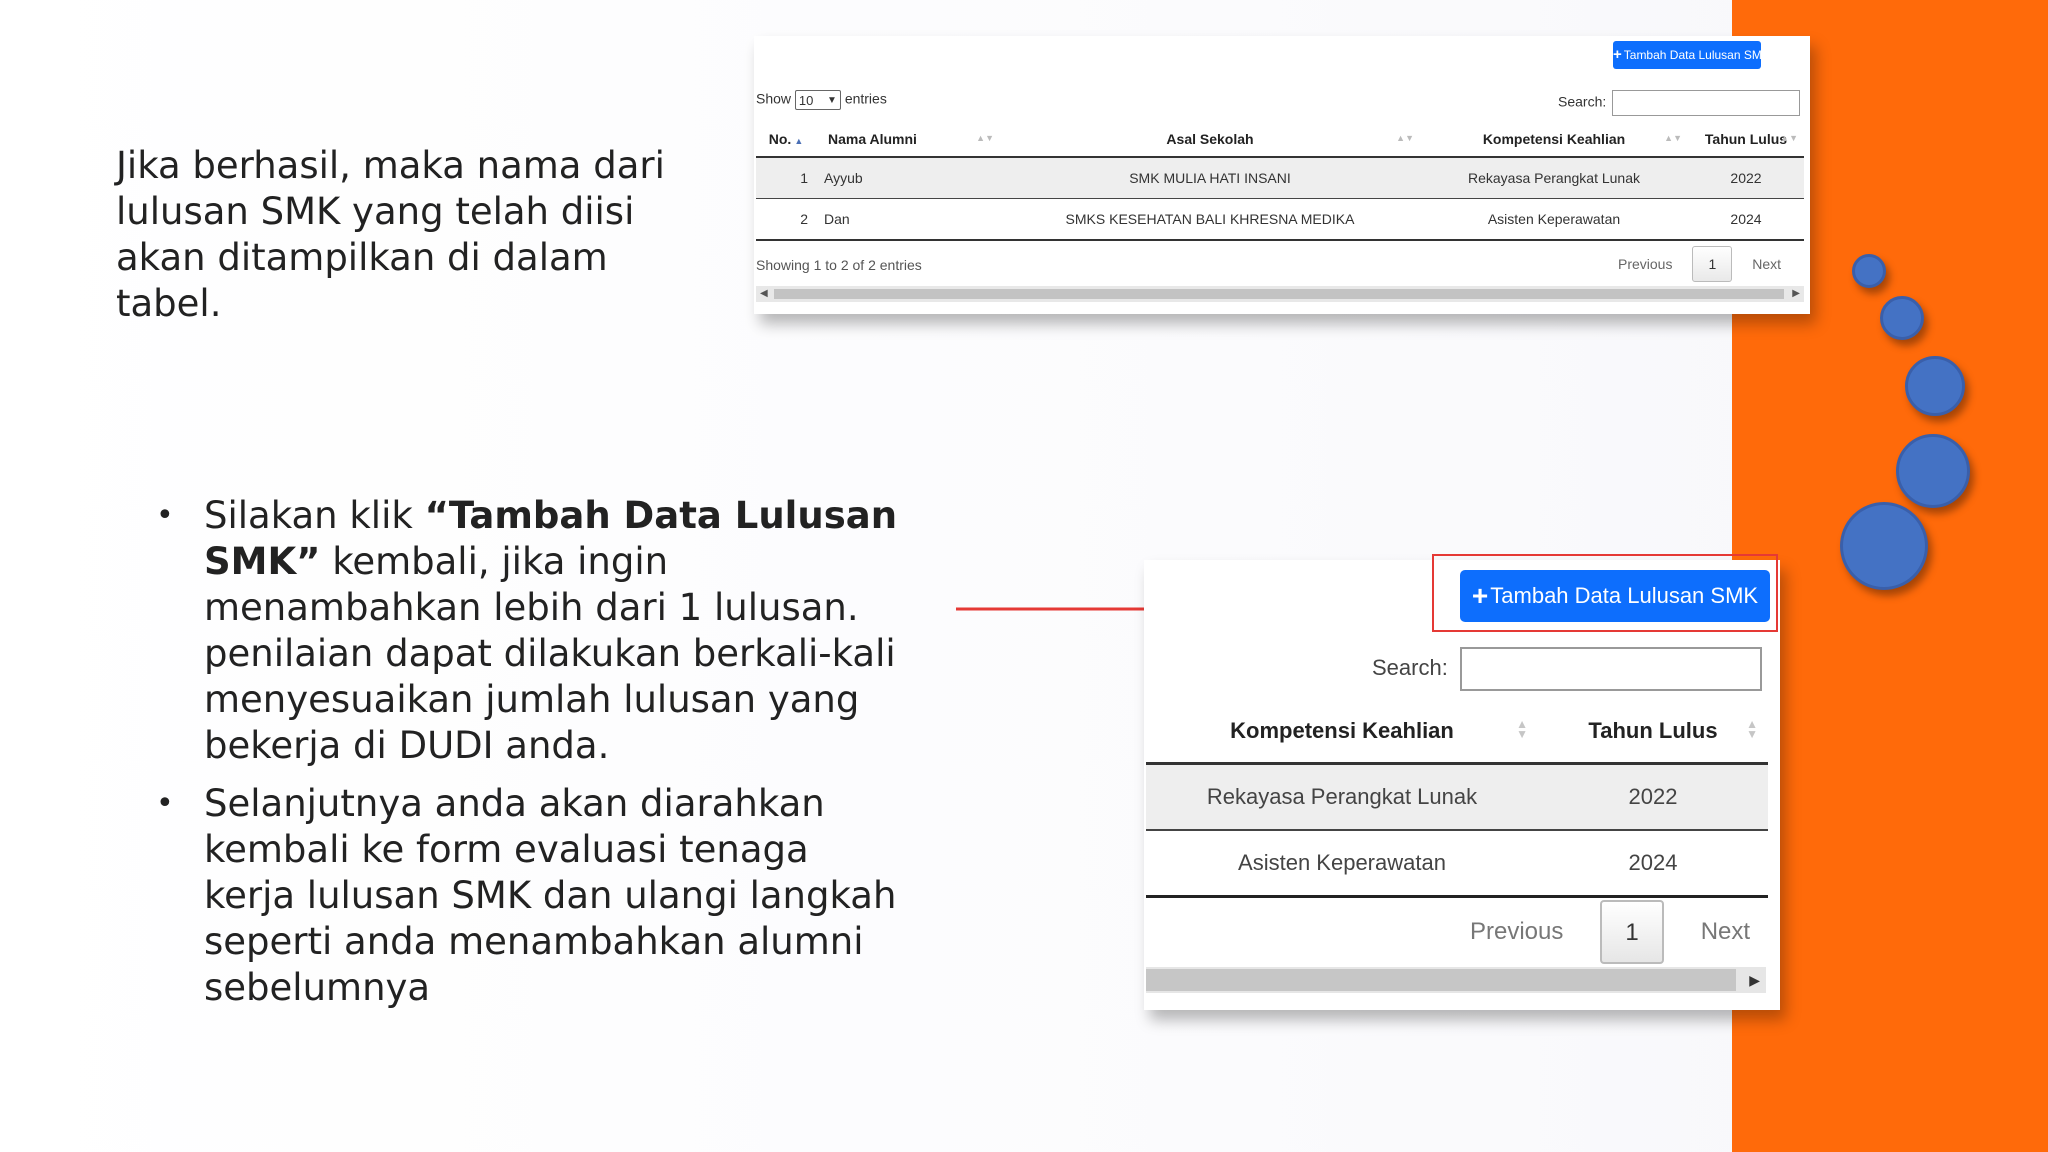 The width and height of the screenshot is (2048, 1152). I want to click on chevron-down-icon: ▼, so click(832, 100).